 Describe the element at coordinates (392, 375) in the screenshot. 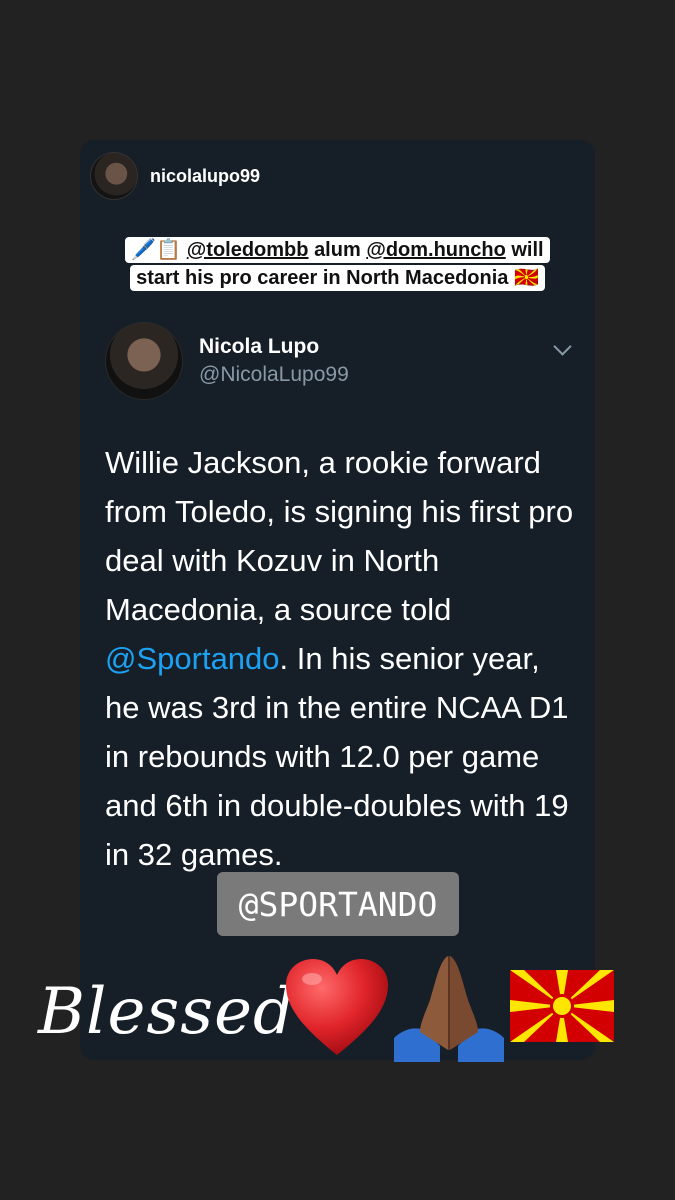

I see `tweet-handle: @NicolaLupo99` at that location.